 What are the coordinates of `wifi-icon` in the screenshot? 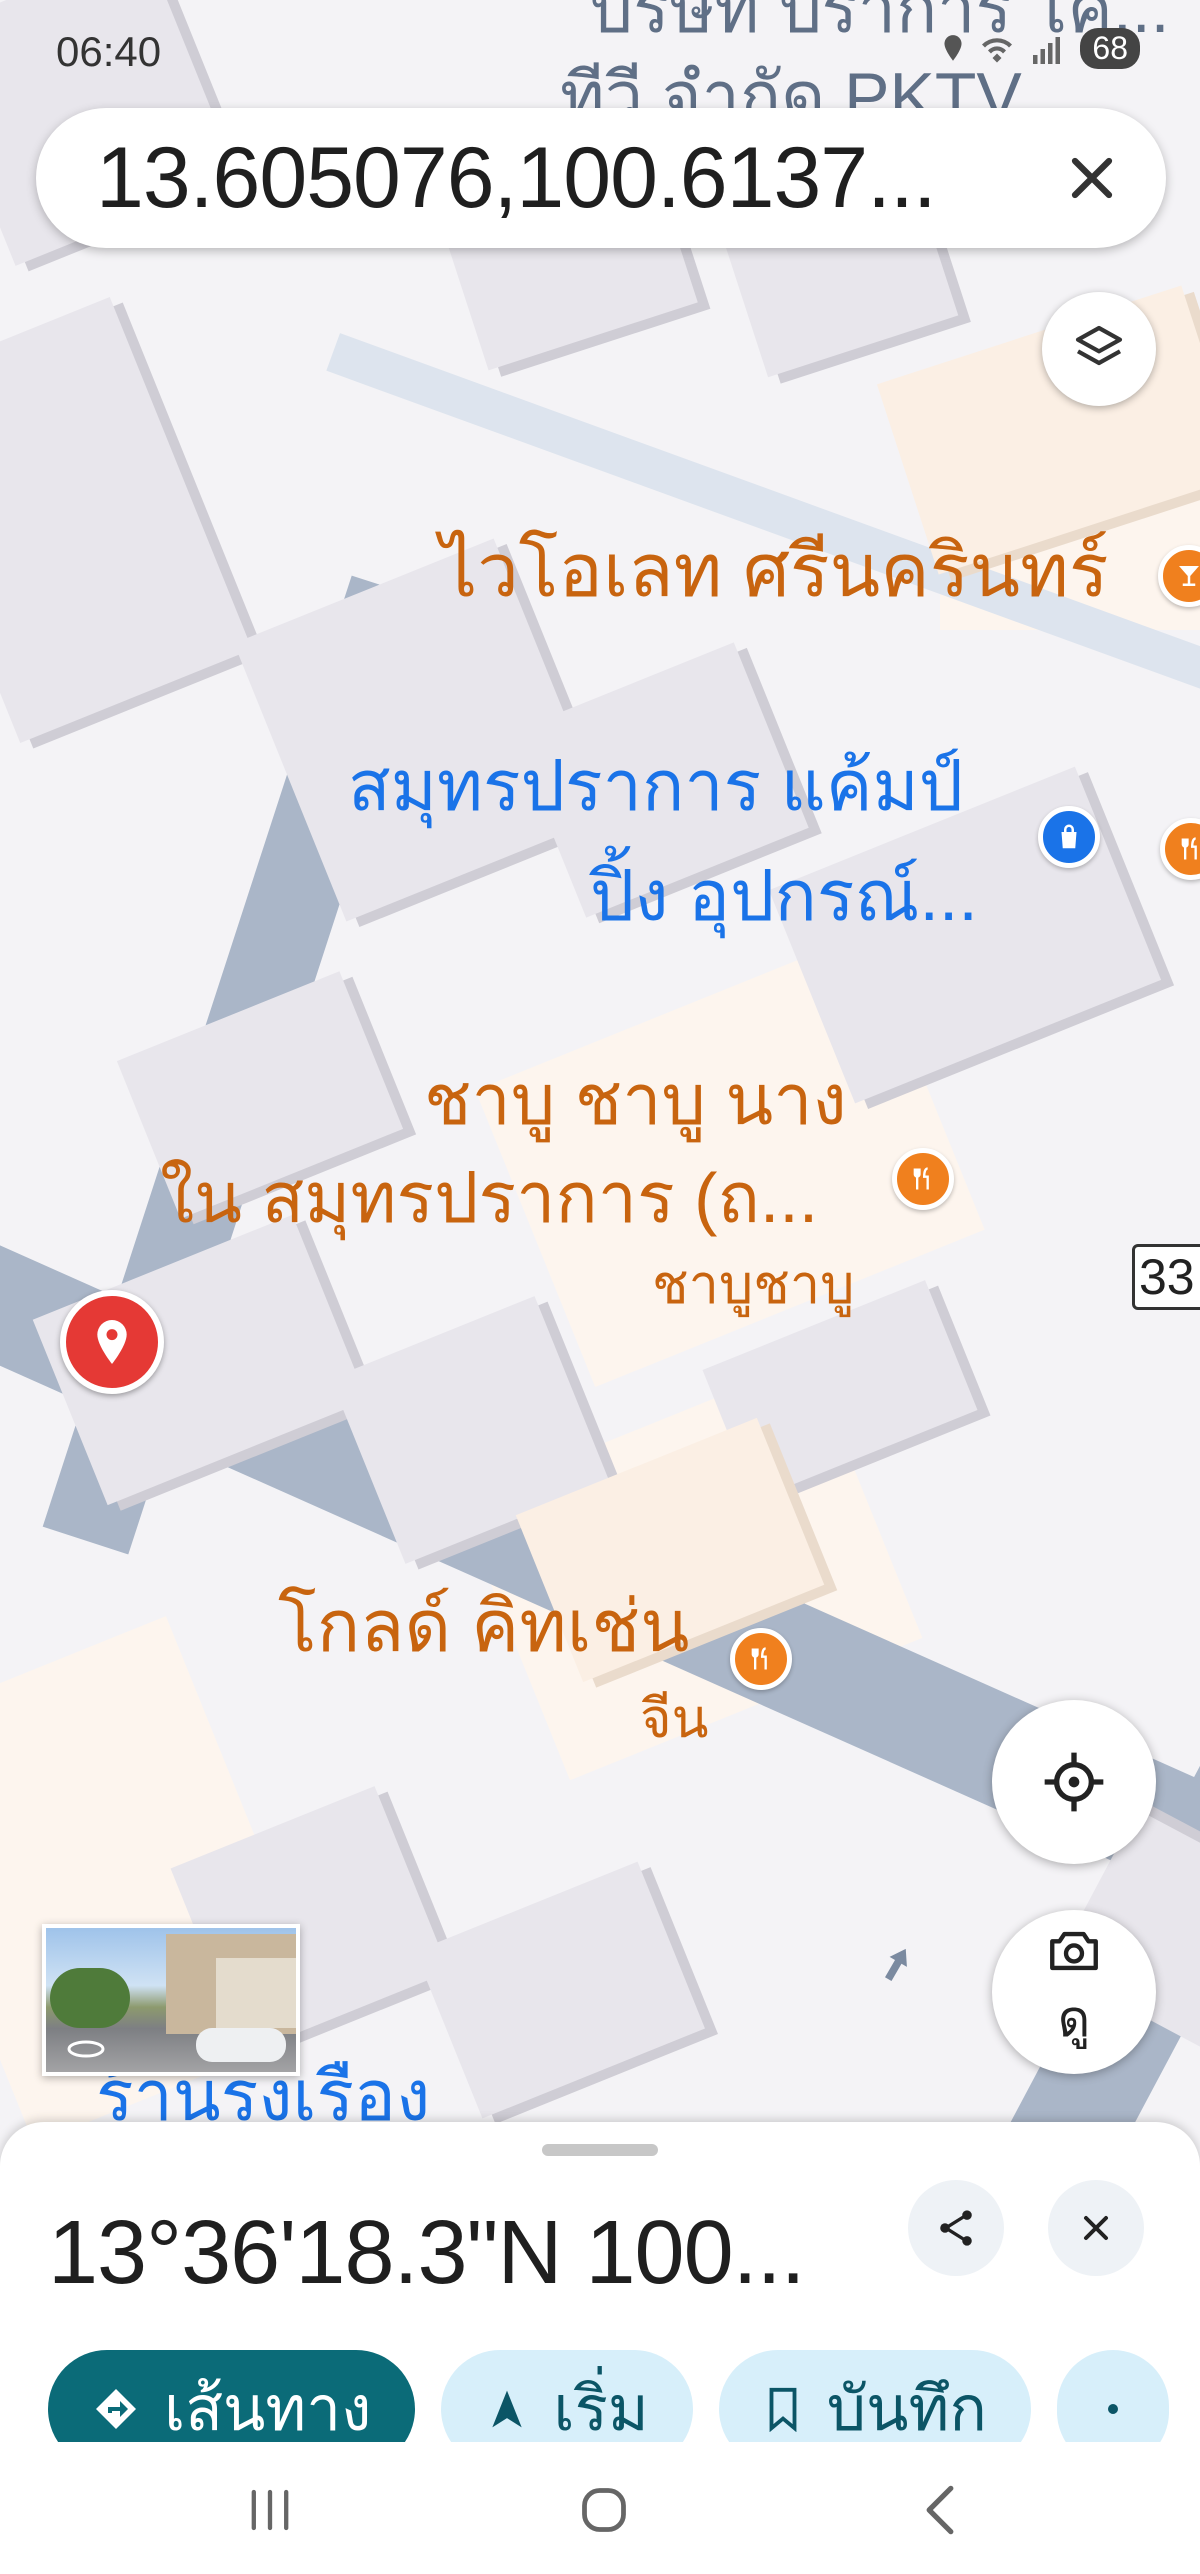 It's located at (997, 49).